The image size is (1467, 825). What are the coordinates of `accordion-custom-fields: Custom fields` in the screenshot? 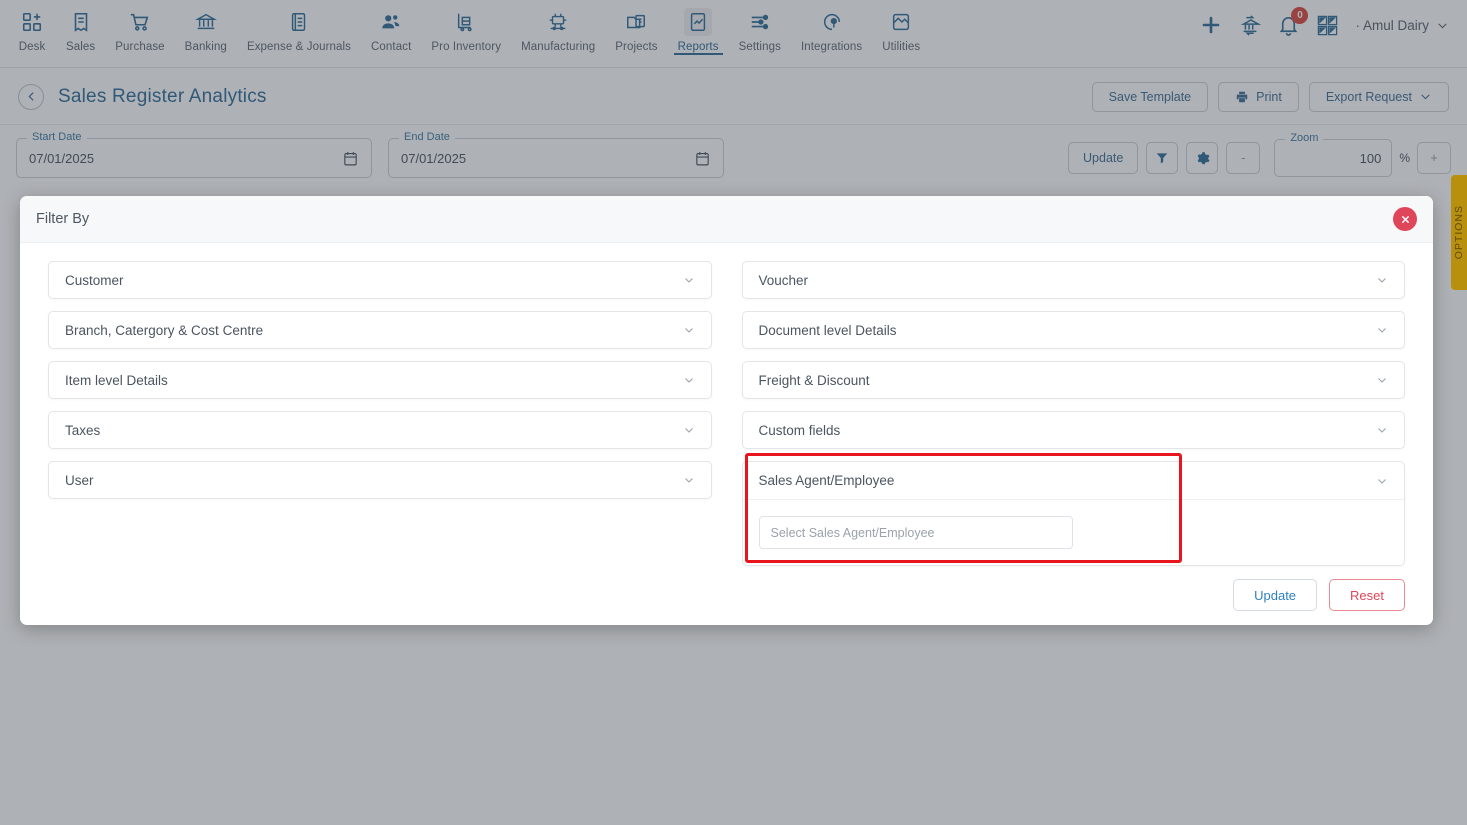 It's located at (1073, 430).